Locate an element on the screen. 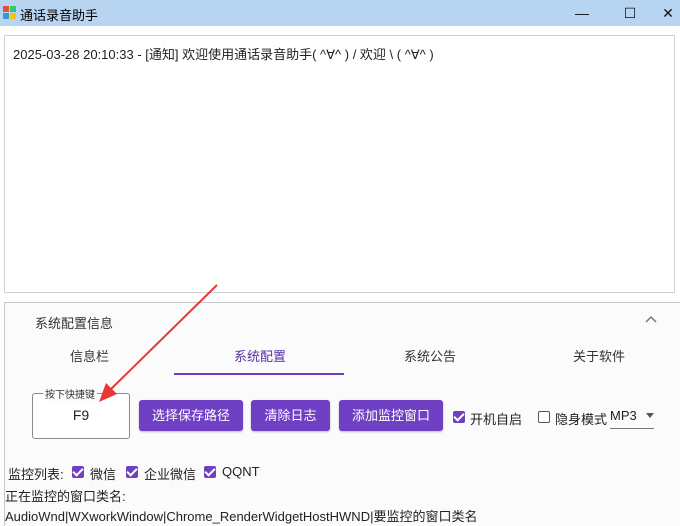 Image resolution: width=680 pixels, height=526 pixels. monitor-item-label: QQNT is located at coordinates (241, 471).